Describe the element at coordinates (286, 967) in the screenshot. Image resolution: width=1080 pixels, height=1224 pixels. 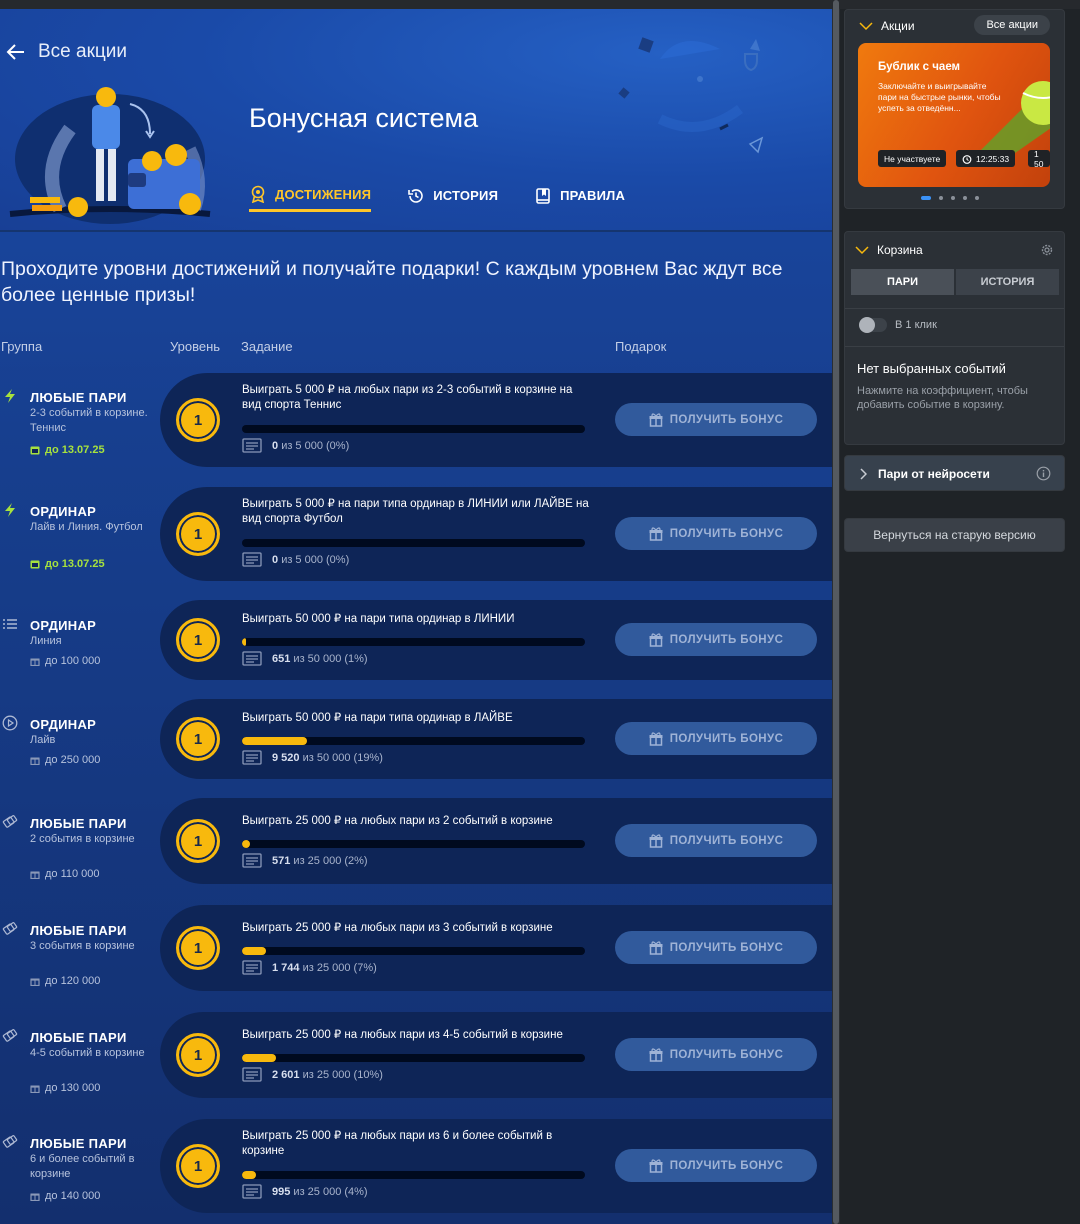
I see `progress-done: 1 744` at that location.